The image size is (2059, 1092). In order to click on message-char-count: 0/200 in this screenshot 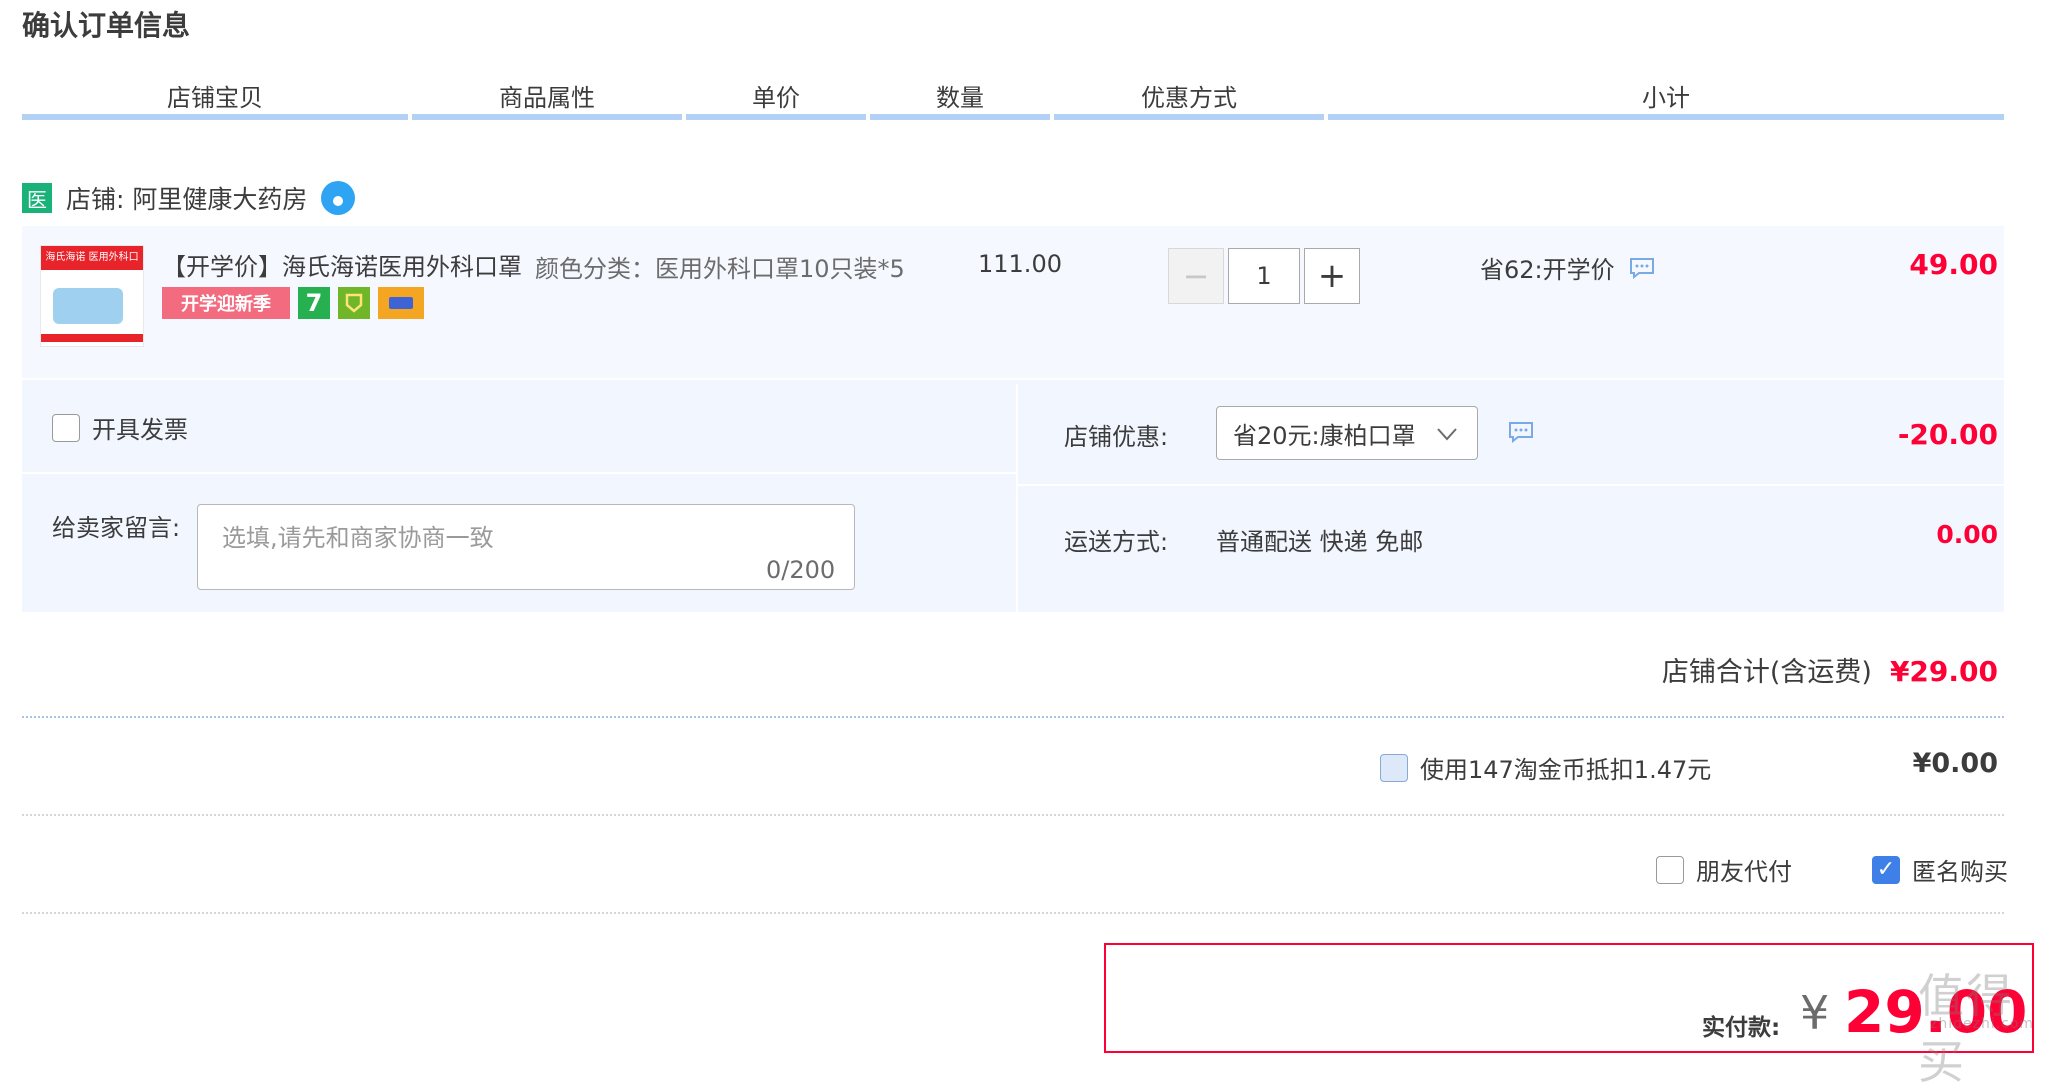, I will do `click(801, 570)`.